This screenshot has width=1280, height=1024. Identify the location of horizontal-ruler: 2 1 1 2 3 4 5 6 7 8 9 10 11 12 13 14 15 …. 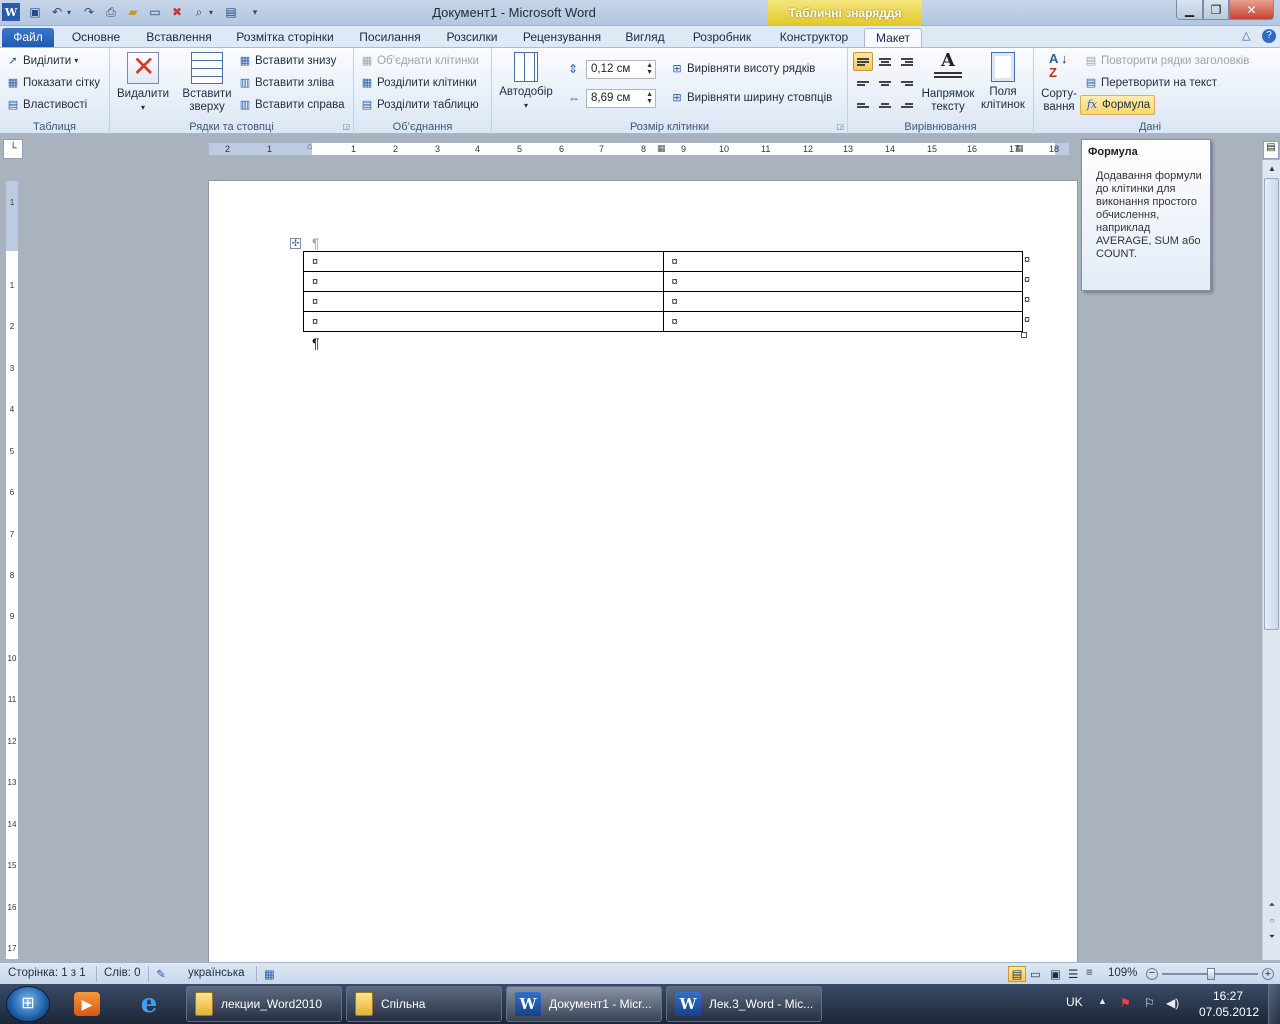
(639, 148).